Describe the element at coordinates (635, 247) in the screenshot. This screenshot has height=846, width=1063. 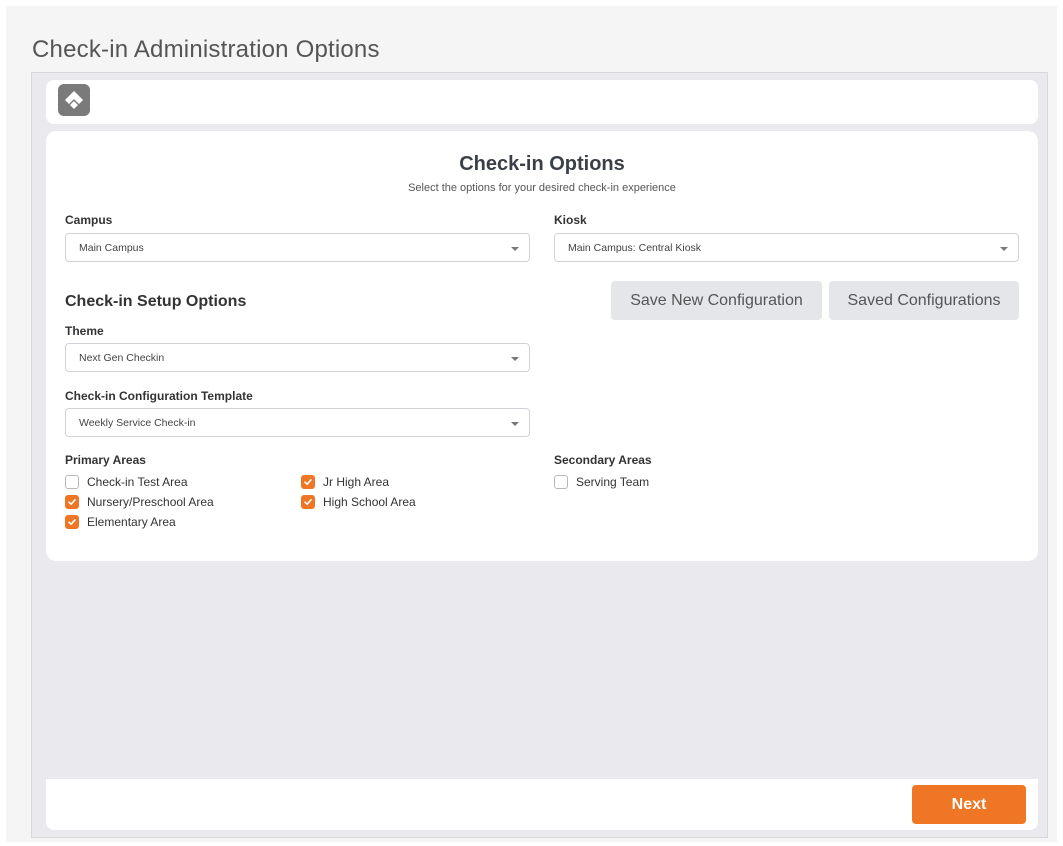
I see `kiosk-select-value: Main Campus: Central Kiosk` at that location.